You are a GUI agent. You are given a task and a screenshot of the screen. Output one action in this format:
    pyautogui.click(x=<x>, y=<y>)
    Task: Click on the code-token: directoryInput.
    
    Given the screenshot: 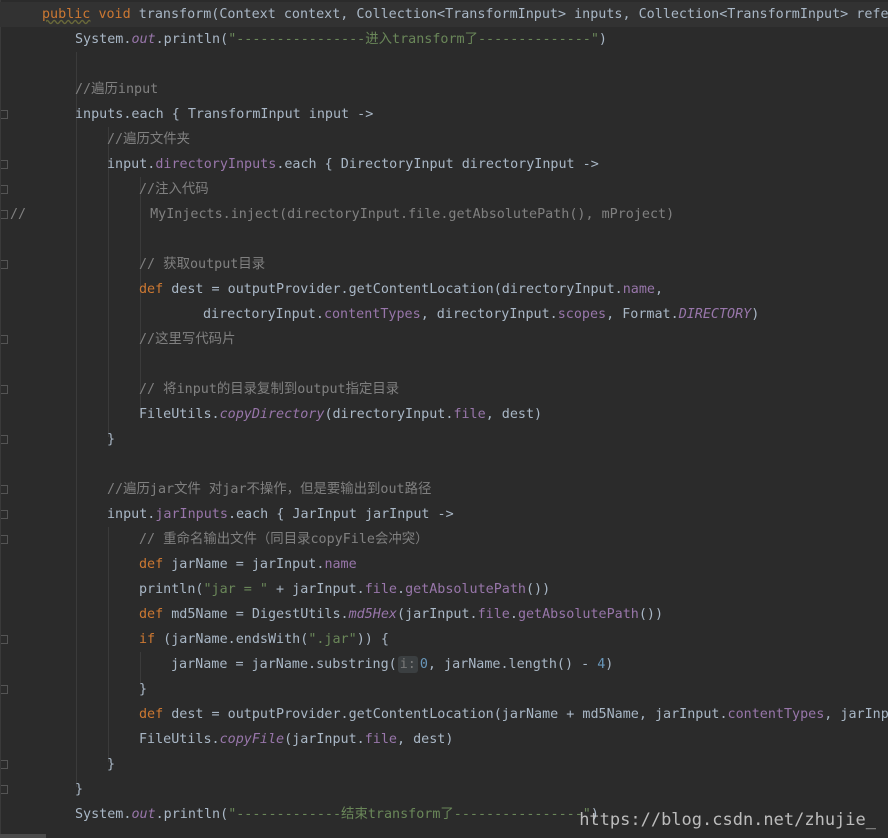 What is the action you would take?
    pyautogui.click(x=263, y=314)
    